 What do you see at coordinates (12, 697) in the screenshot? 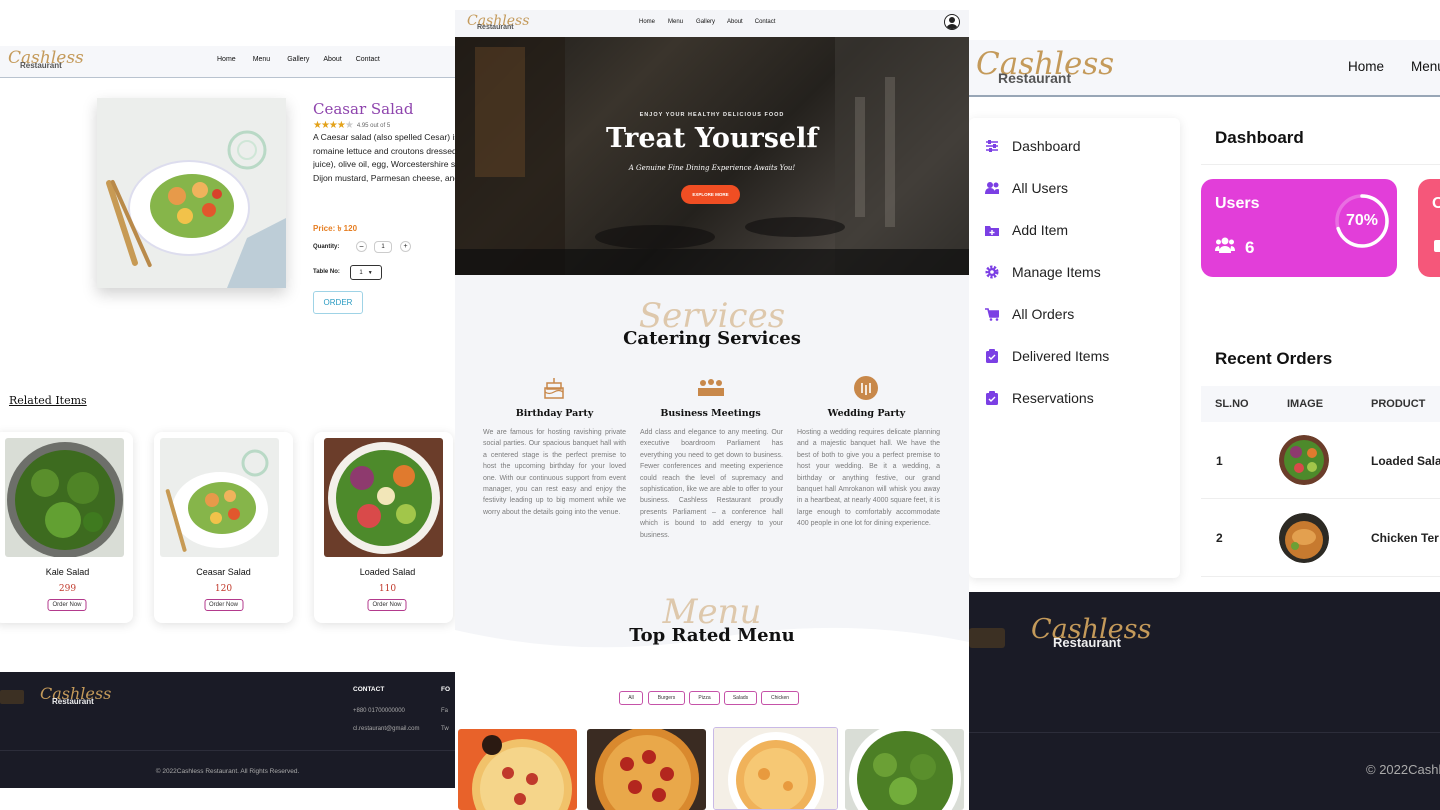
I see `footer-food-image` at bounding box center [12, 697].